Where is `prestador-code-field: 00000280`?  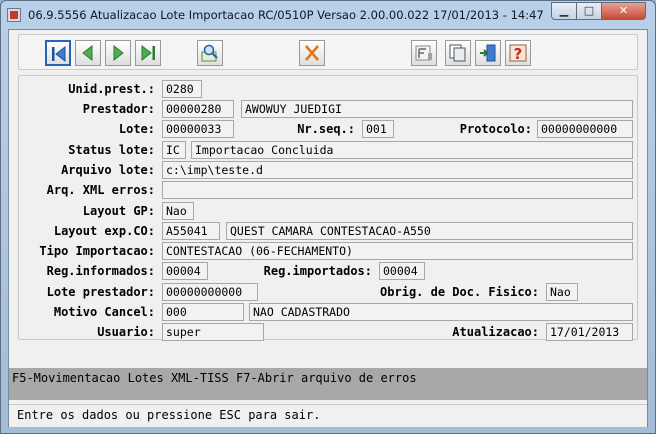 prestador-code-field: 00000280 is located at coordinates (198, 109).